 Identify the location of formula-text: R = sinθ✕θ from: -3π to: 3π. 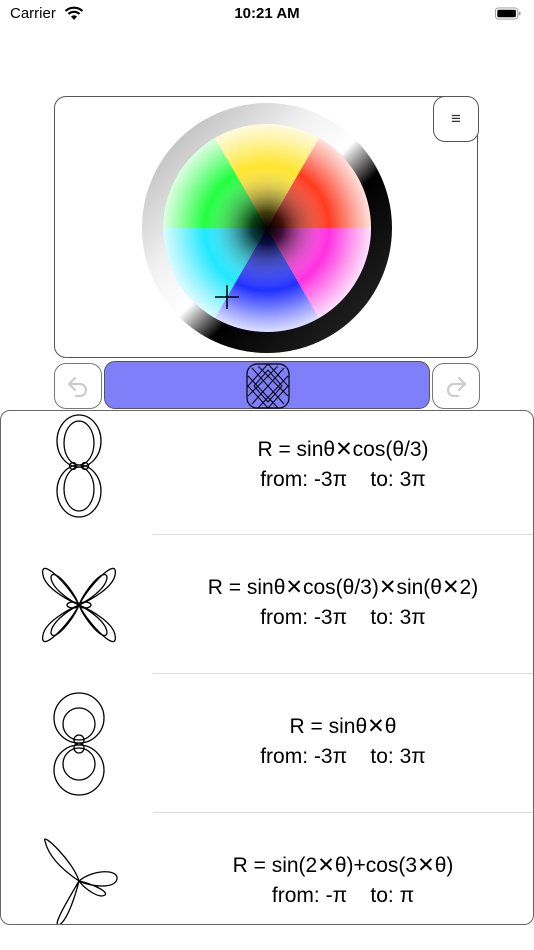
(343, 742).